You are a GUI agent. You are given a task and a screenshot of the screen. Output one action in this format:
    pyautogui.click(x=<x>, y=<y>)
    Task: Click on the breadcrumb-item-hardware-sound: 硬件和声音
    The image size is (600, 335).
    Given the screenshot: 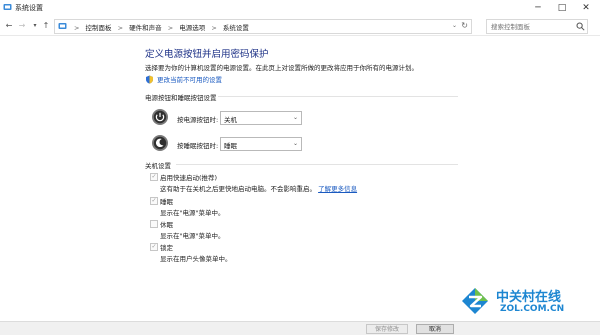 What is the action you would take?
    pyautogui.click(x=145, y=28)
    